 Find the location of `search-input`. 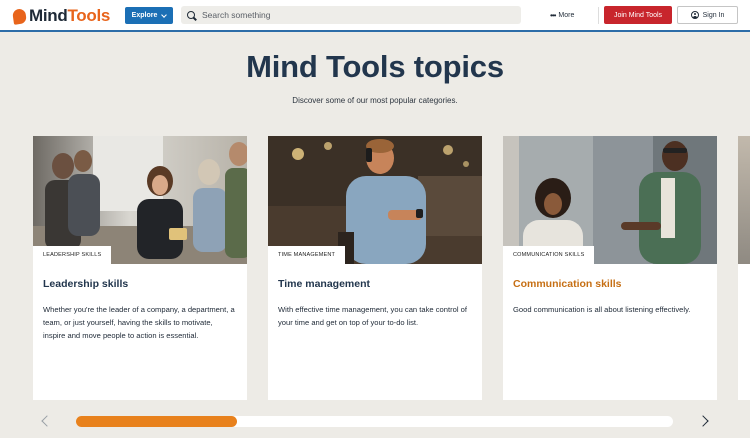

search-input is located at coordinates (352, 15).